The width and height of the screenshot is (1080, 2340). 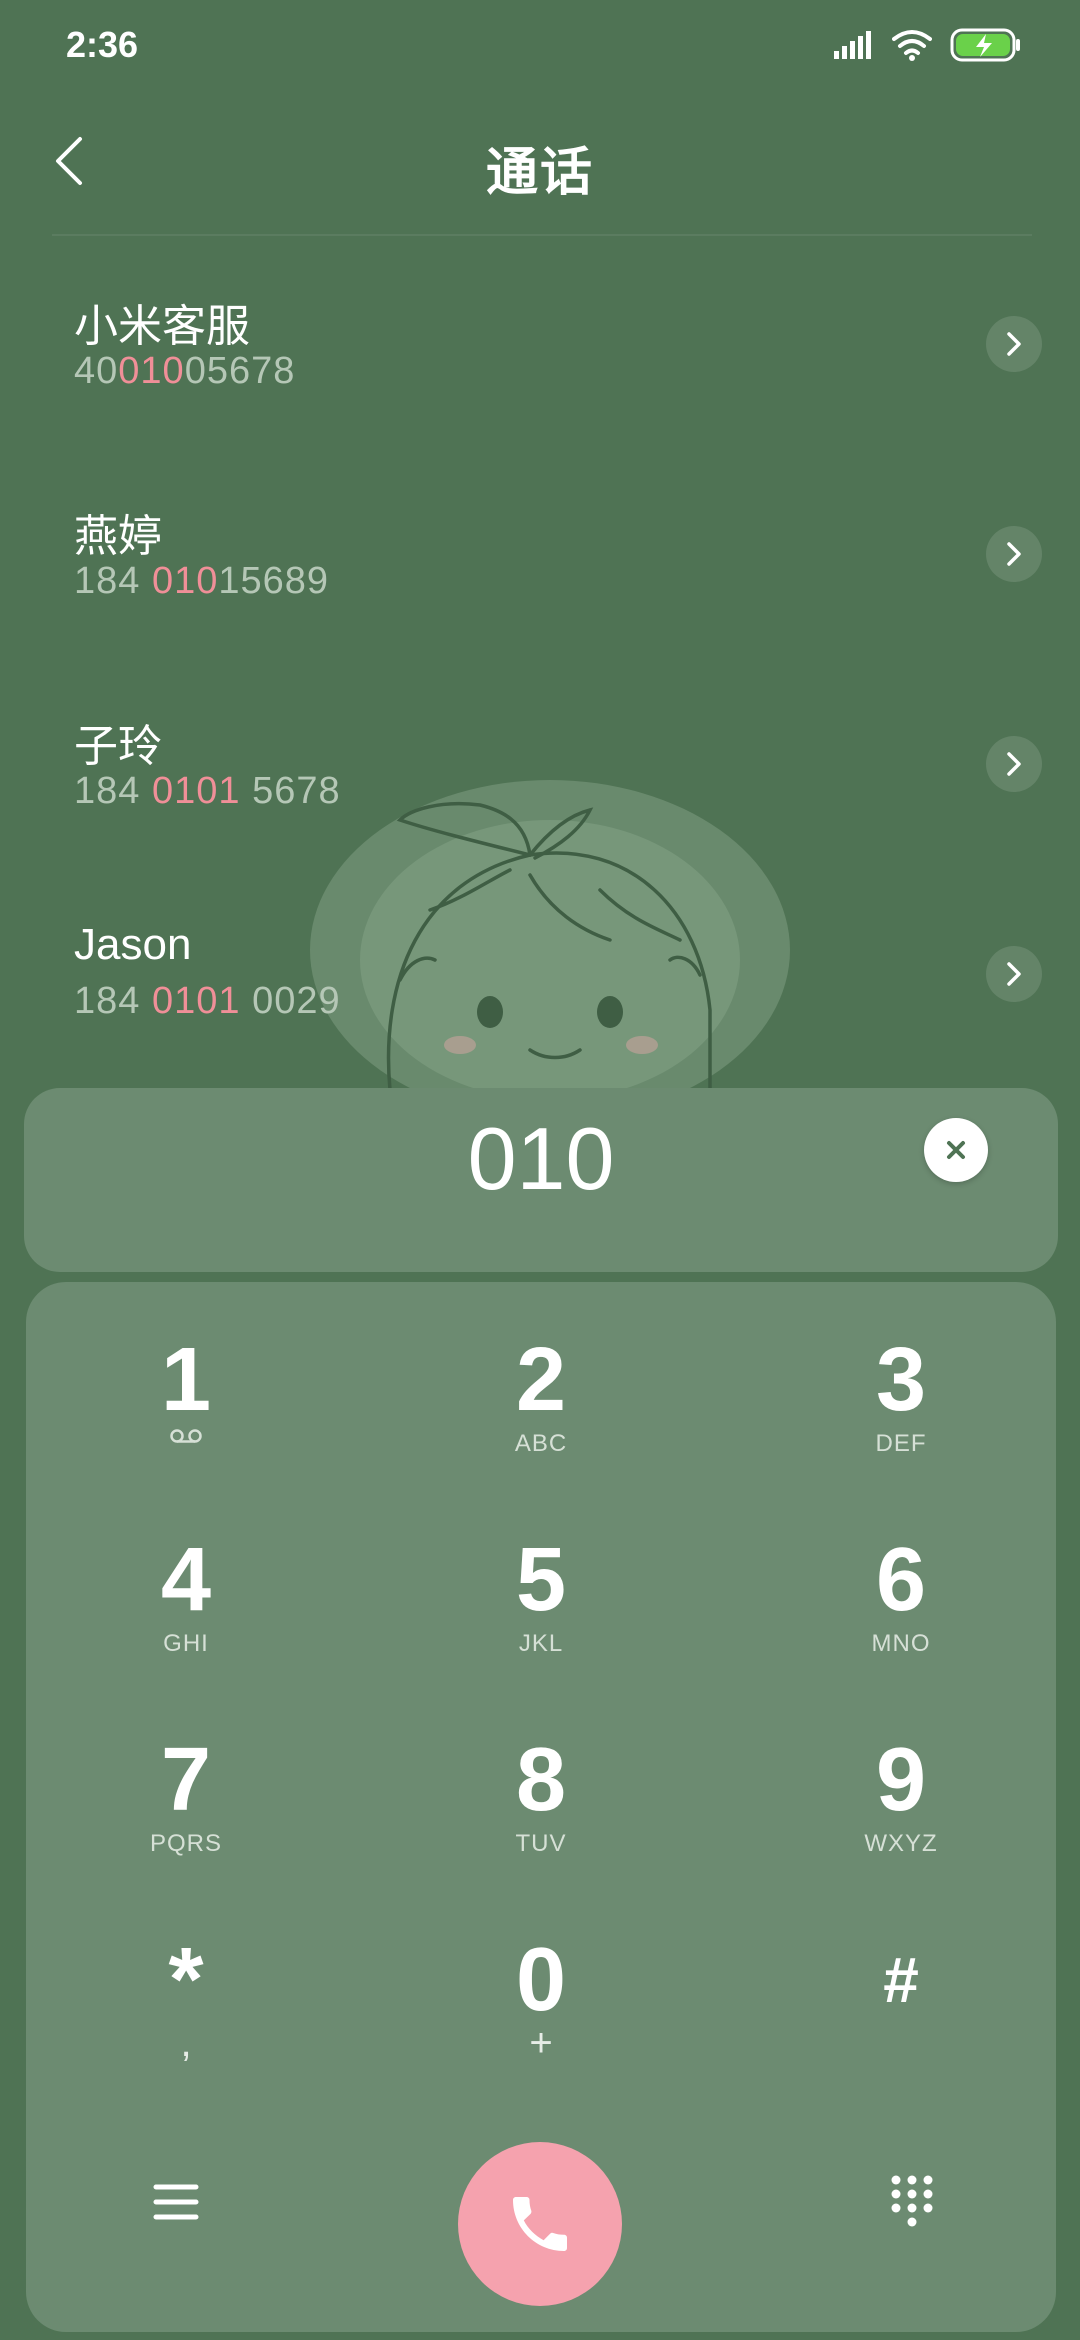 What do you see at coordinates (186, 1436) in the screenshot?
I see `voicemail-icon` at bounding box center [186, 1436].